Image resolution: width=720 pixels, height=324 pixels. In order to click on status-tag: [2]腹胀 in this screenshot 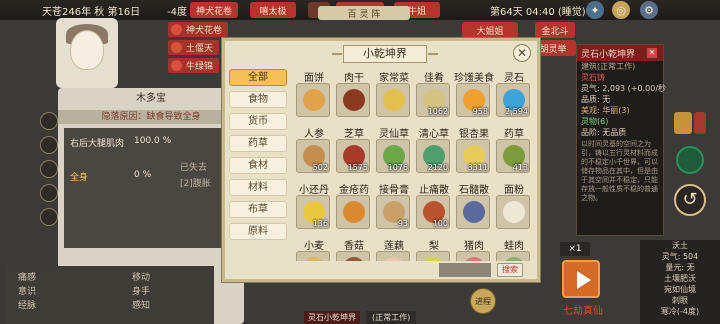, I will do `click(195, 184)`.